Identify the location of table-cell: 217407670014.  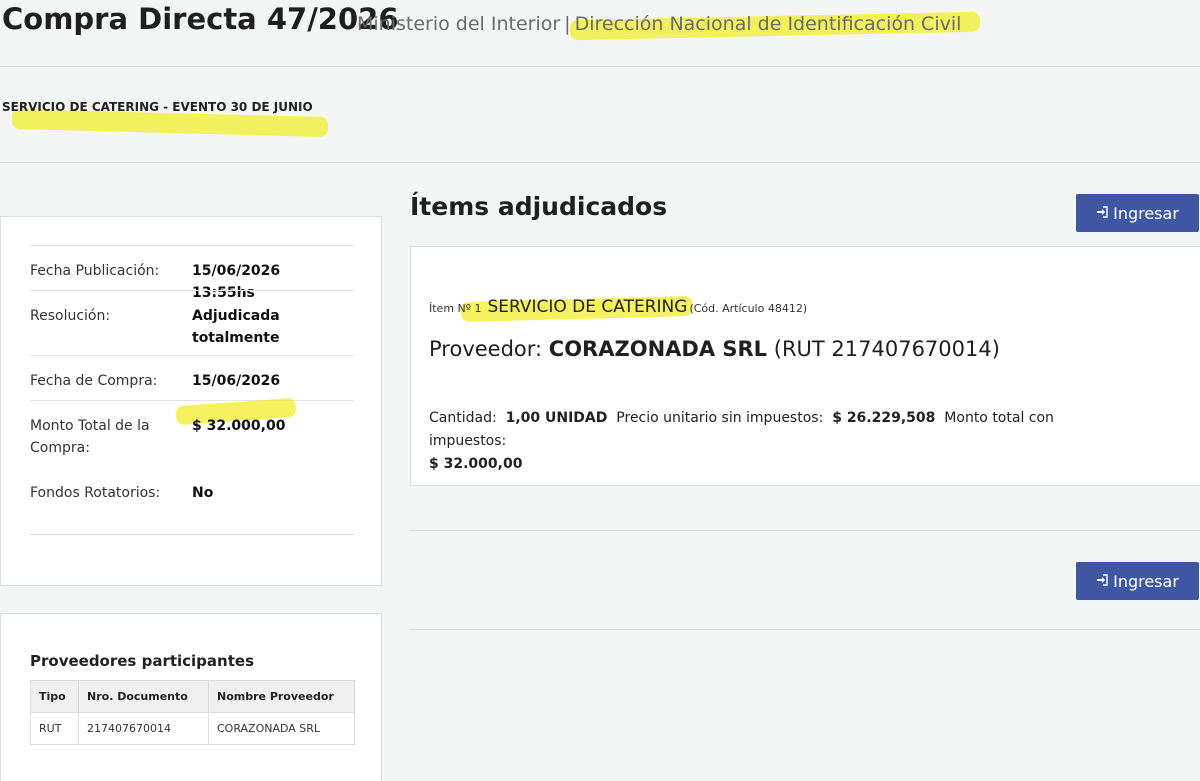
(143, 728).